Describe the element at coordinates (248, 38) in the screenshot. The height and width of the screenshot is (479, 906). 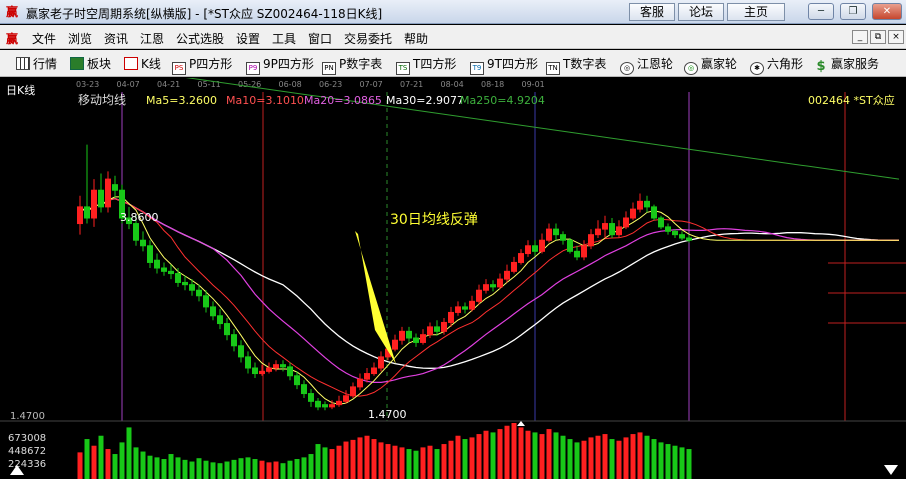
I see `menu-settings: 设置` at that location.